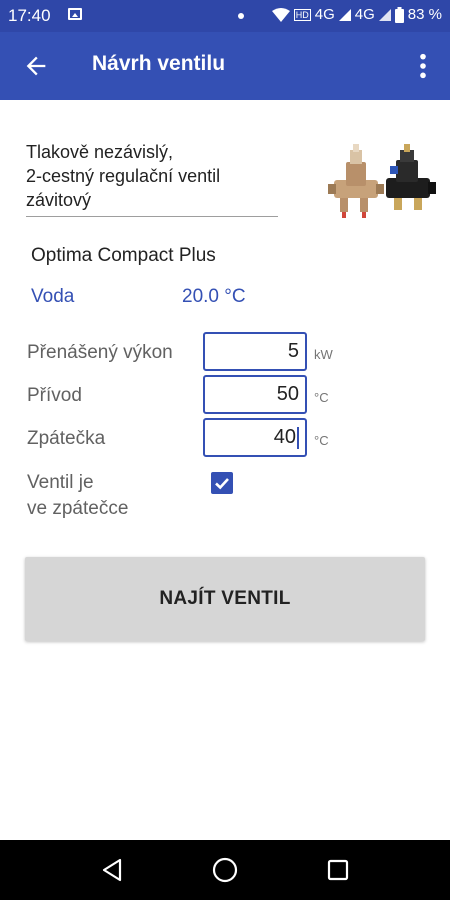 This screenshot has height=900, width=450. What do you see at coordinates (77, 496) in the screenshot?
I see `return-valve-label: Ventil je ve zpátečce` at bounding box center [77, 496].